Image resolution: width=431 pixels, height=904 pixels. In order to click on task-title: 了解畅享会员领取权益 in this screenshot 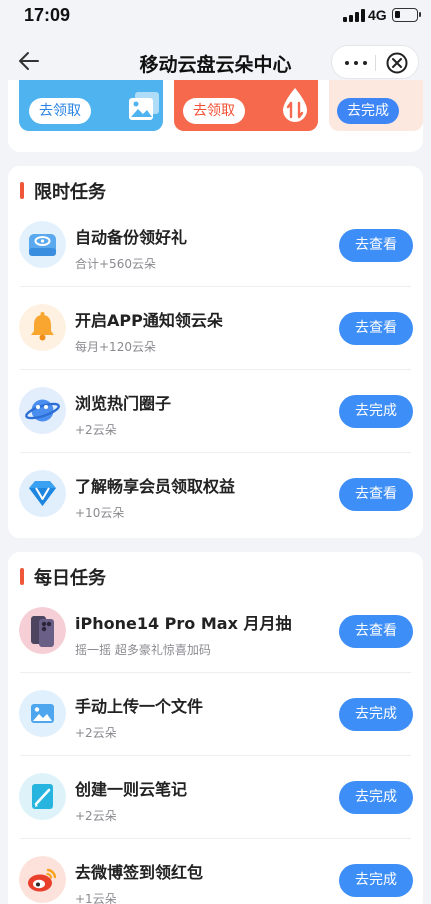, I will do `click(155, 486)`.